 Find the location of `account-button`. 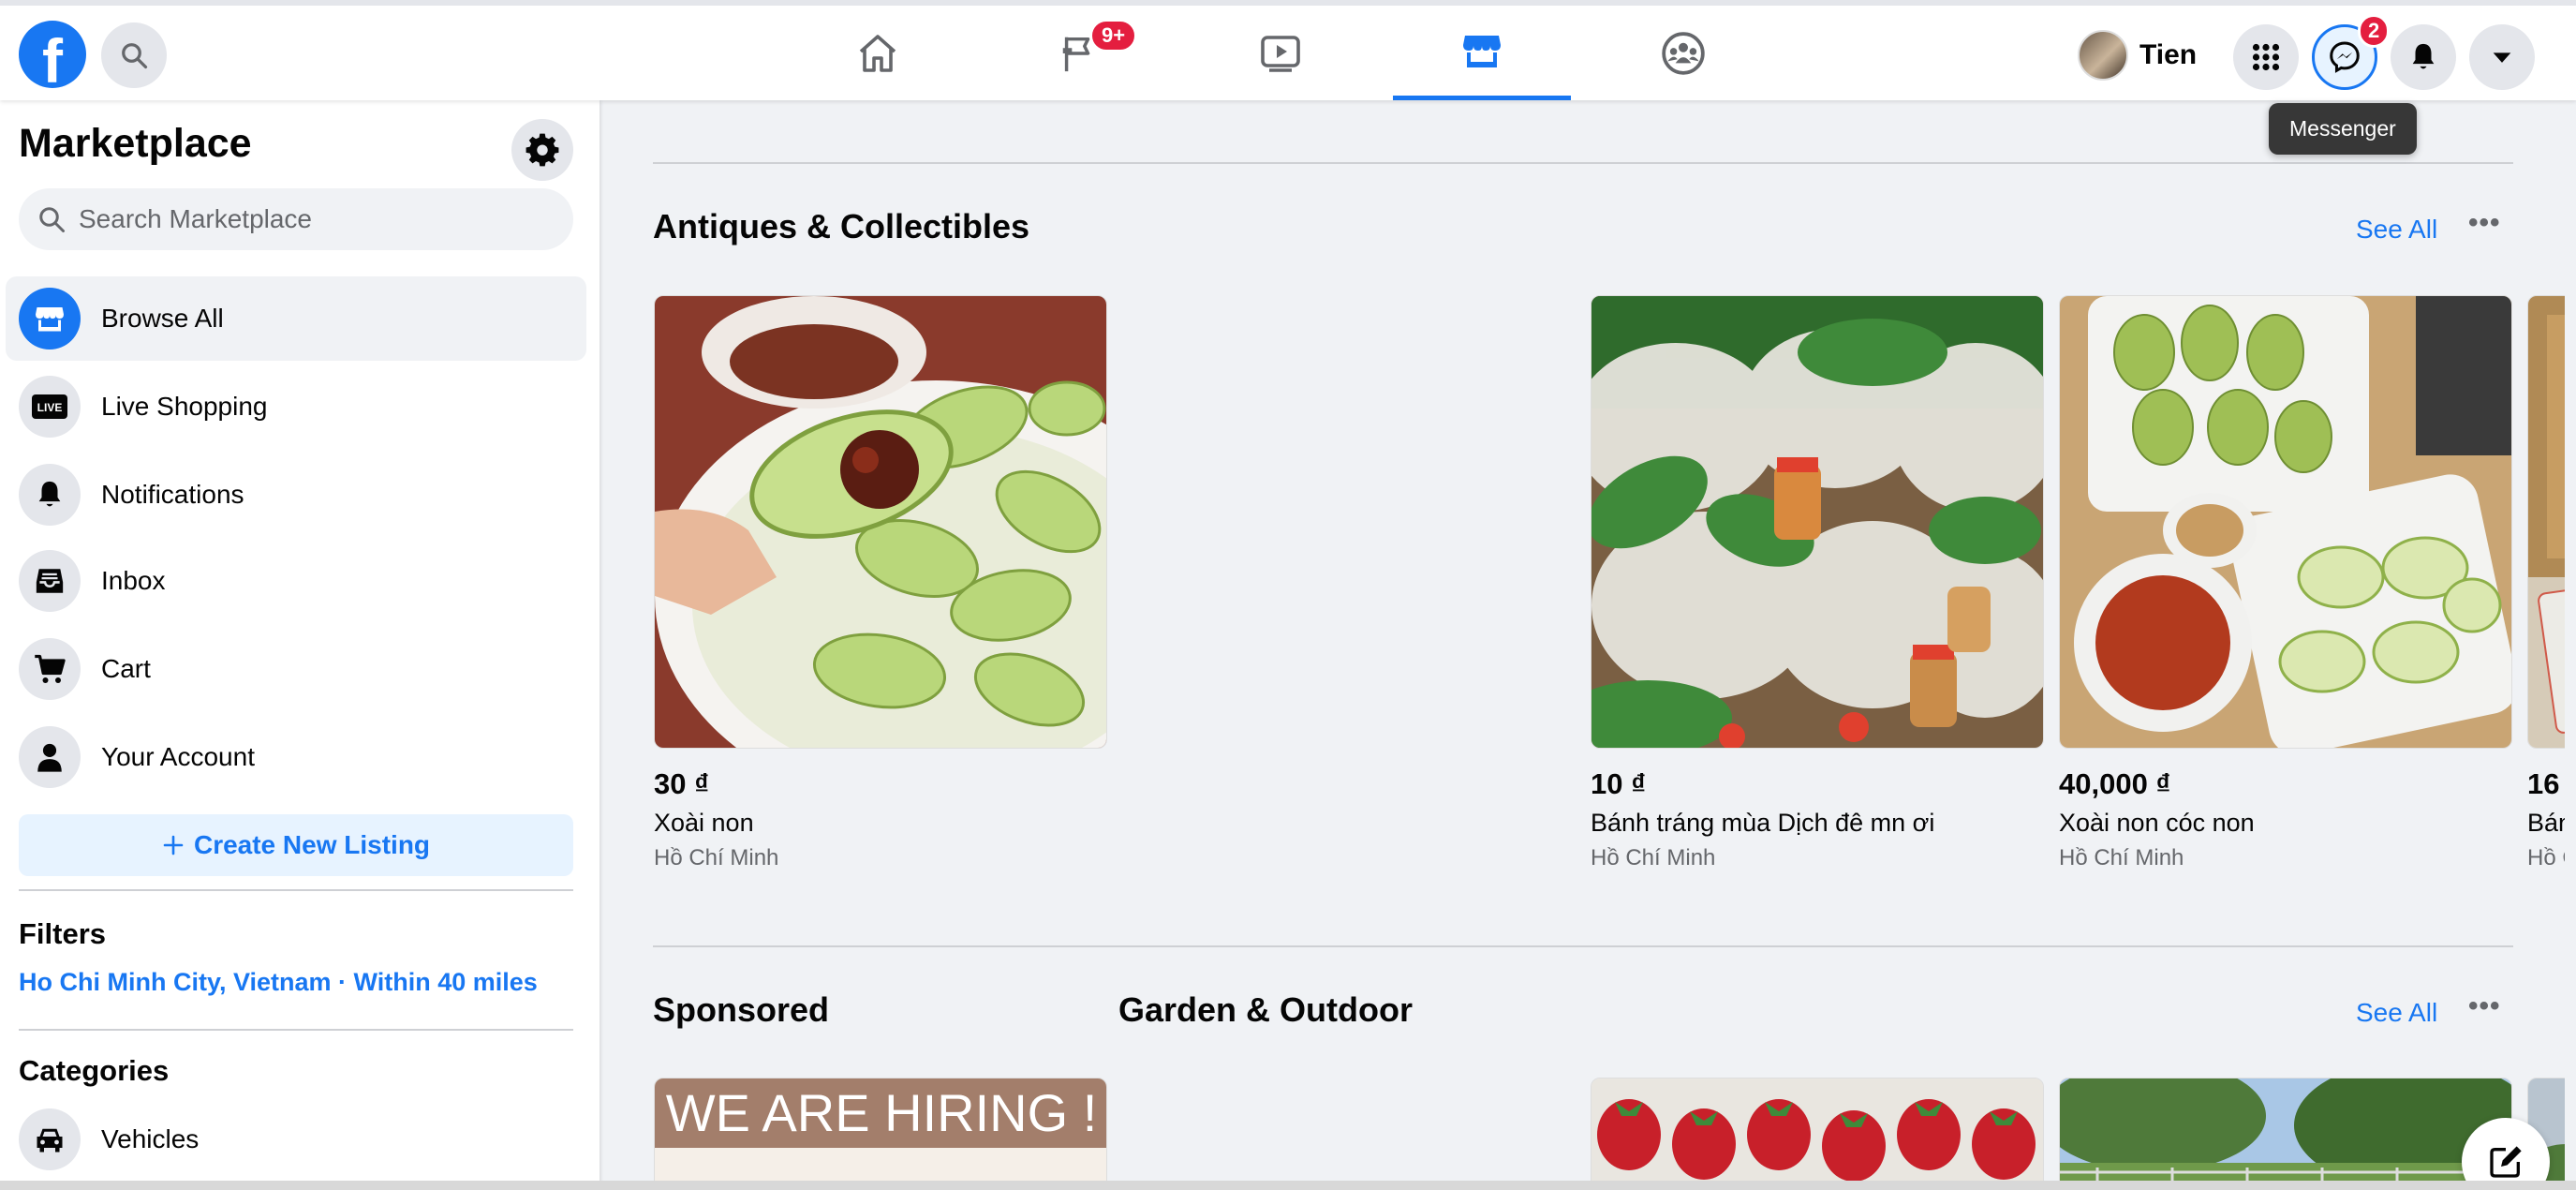

account-button is located at coordinates (2502, 57).